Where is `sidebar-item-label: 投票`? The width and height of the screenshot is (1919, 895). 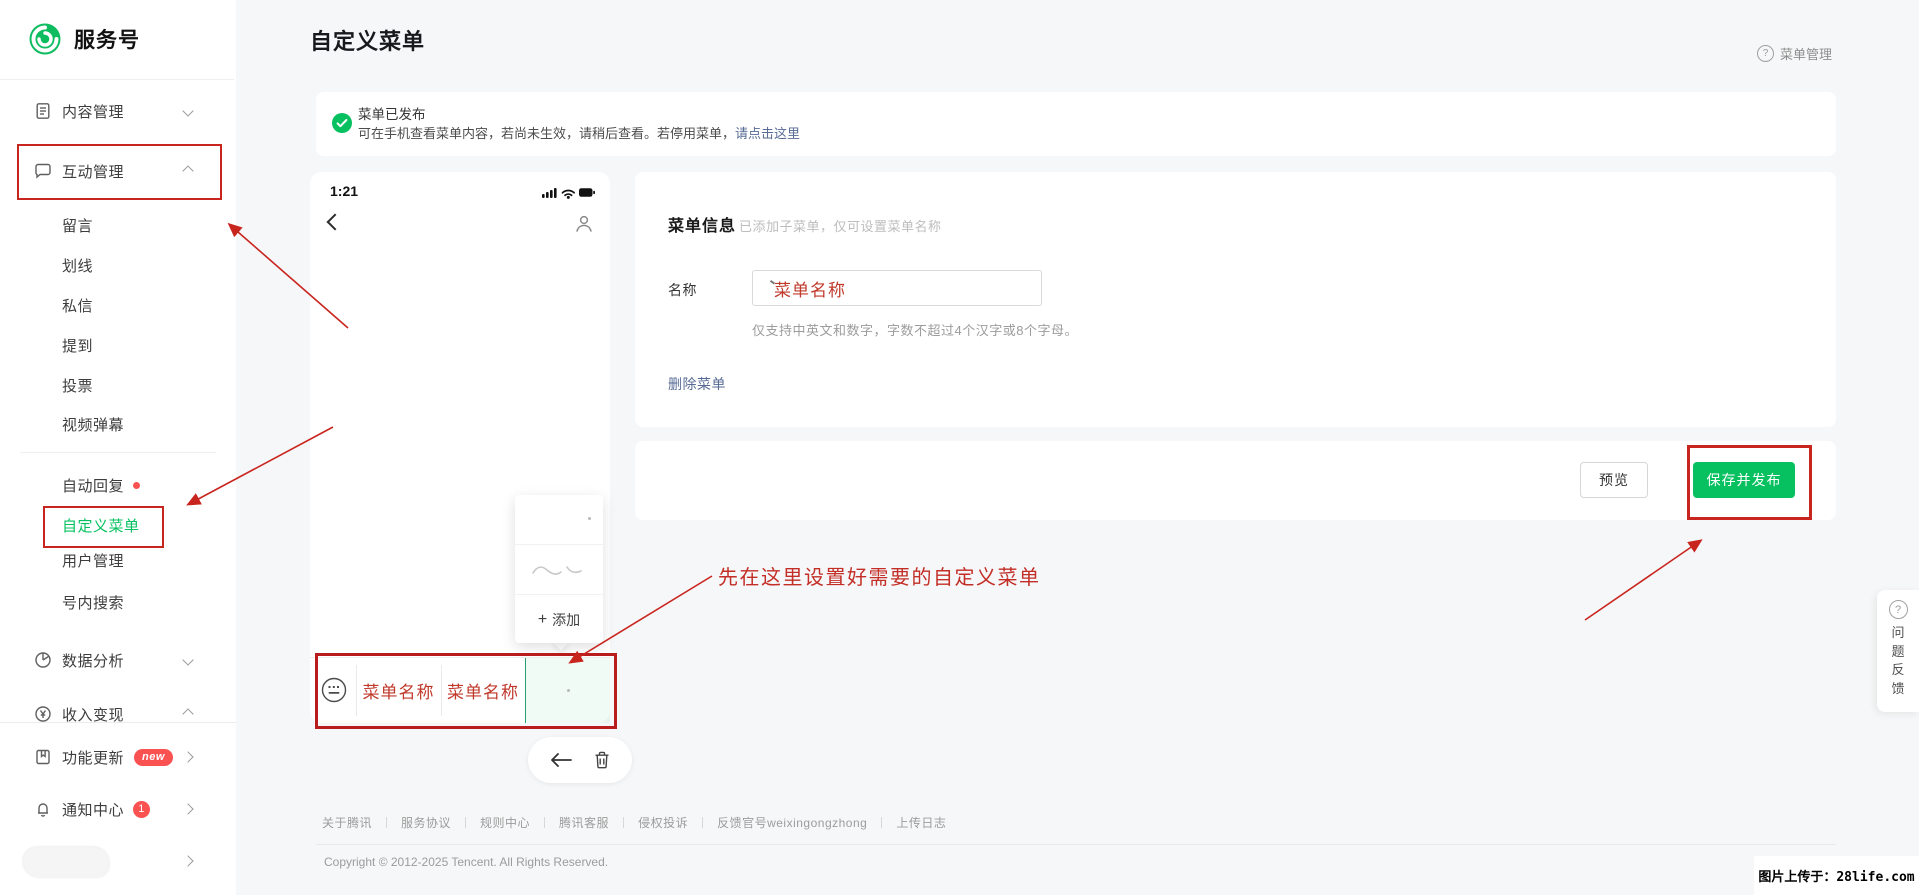 sidebar-item-label: 投票 is located at coordinates (78, 386).